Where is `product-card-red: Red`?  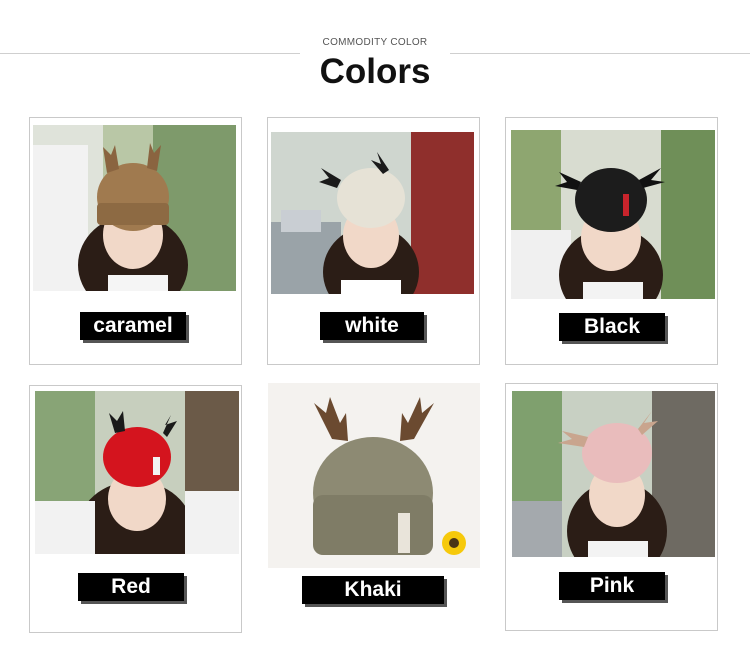
product-card-red: Red is located at coordinates (135, 509).